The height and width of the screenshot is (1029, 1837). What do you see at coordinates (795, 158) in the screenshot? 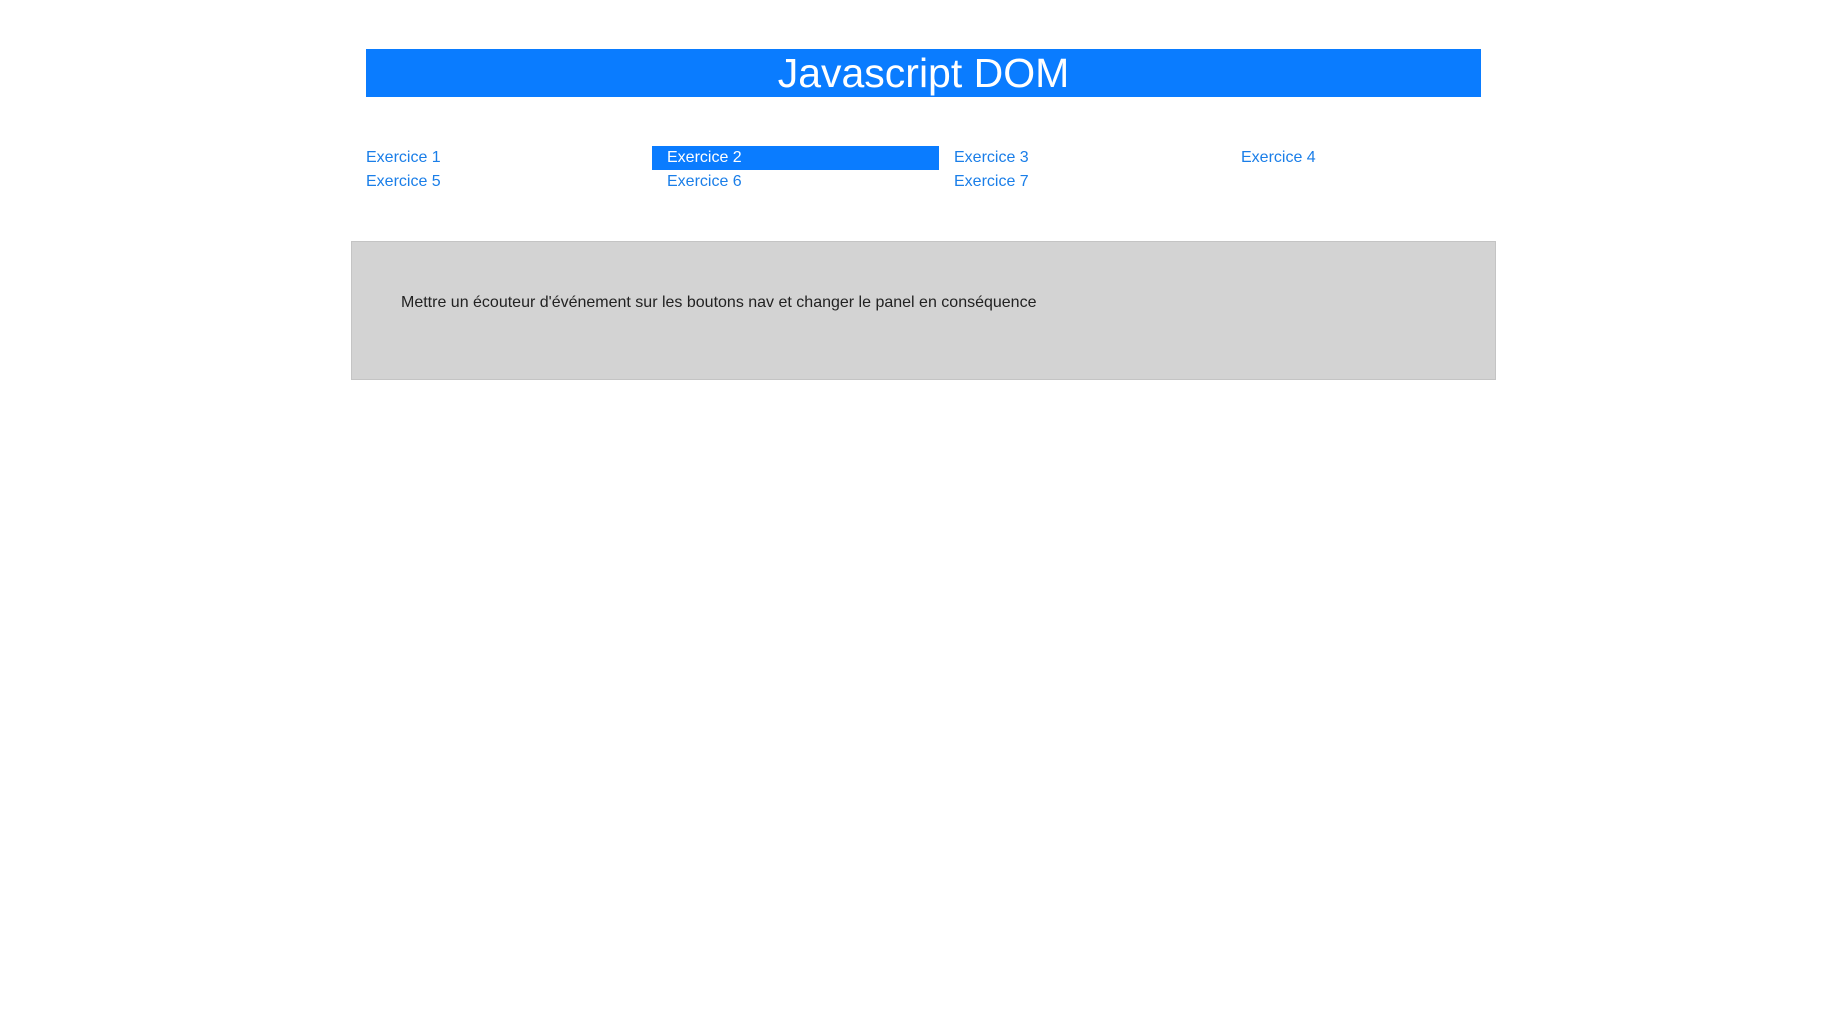
I see `nav-item-exercice-2: Exercice 2` at bounding box center [795, 158].